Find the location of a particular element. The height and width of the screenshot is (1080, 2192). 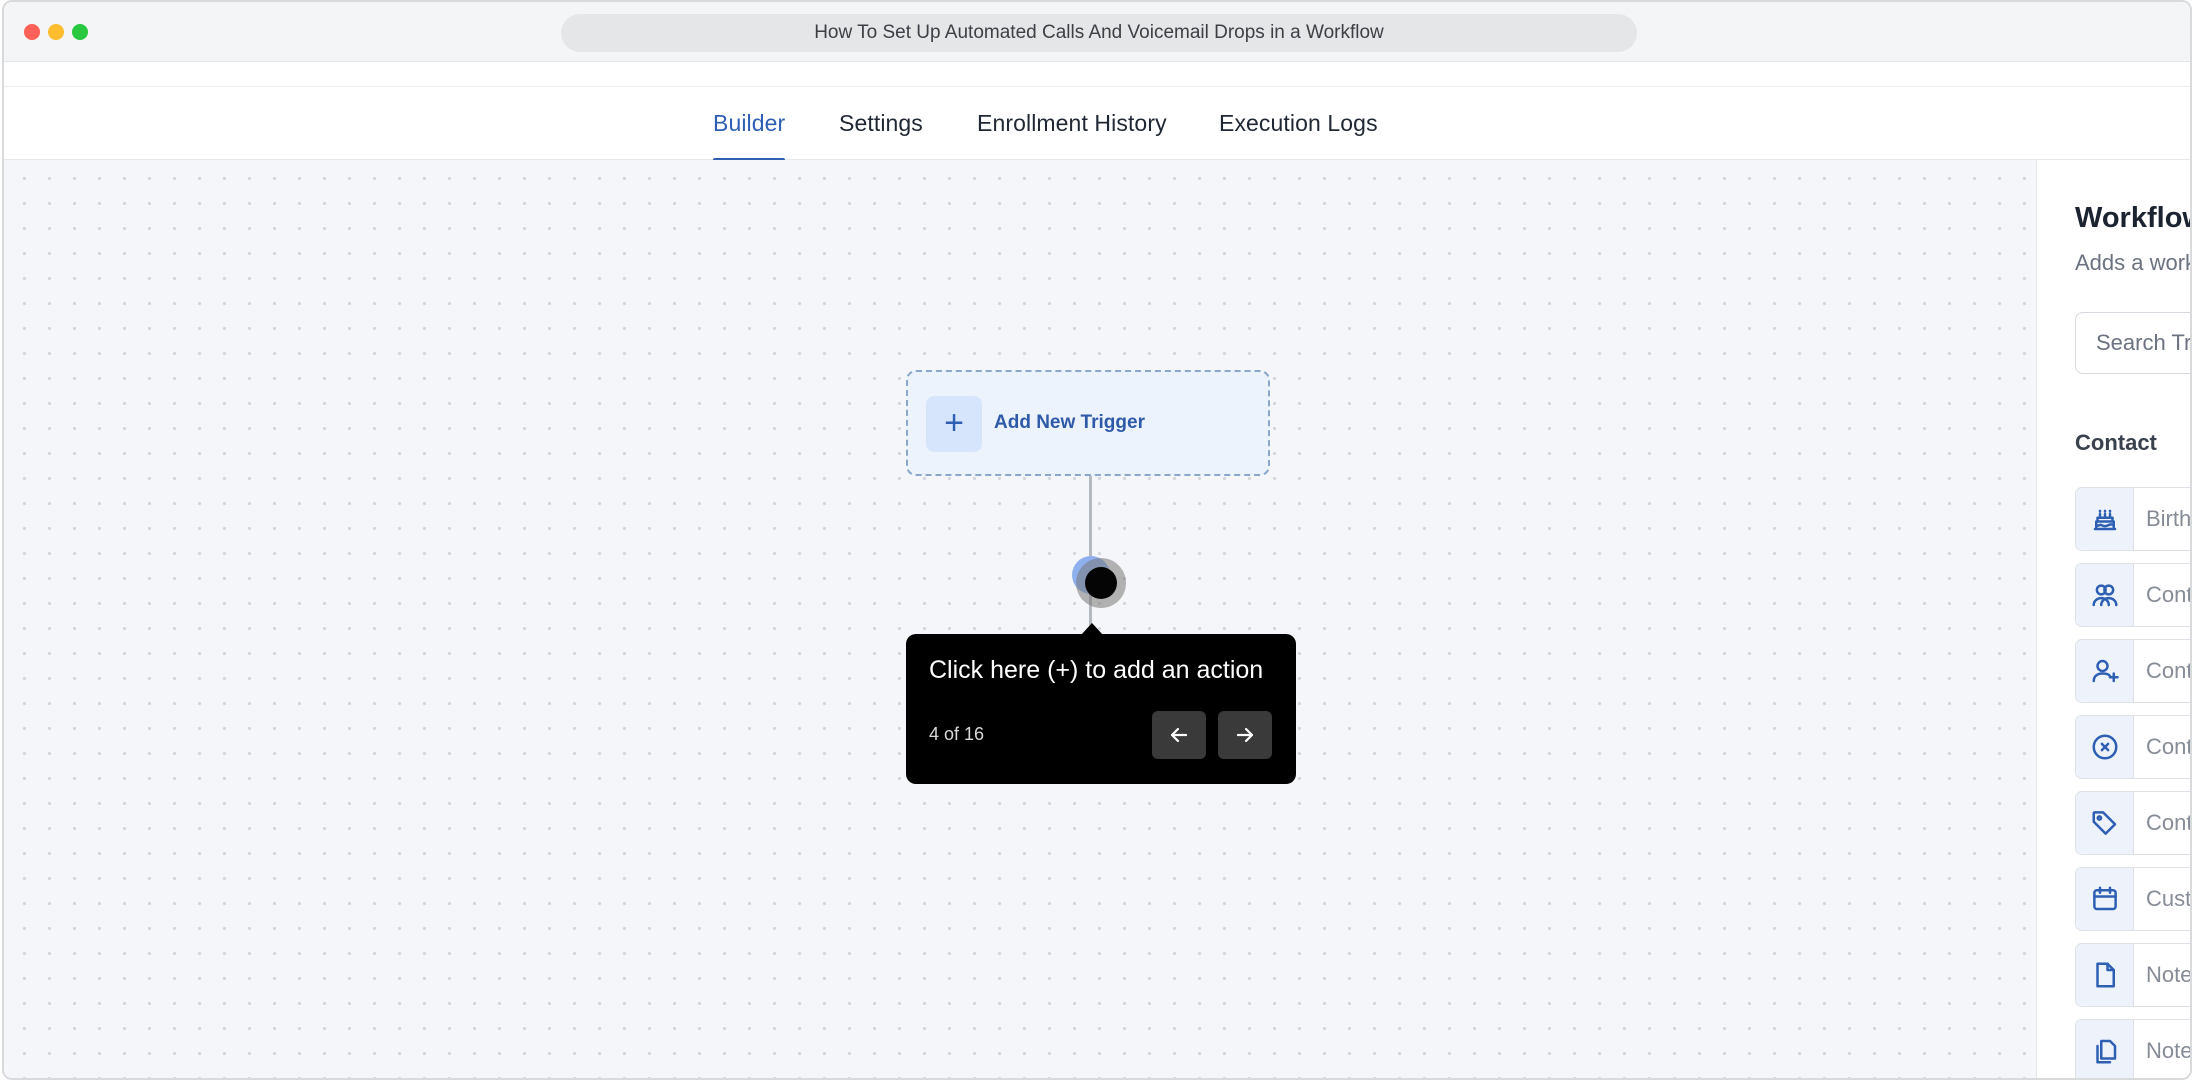

tooltip-next-button is located at coordinates (1245, 735).